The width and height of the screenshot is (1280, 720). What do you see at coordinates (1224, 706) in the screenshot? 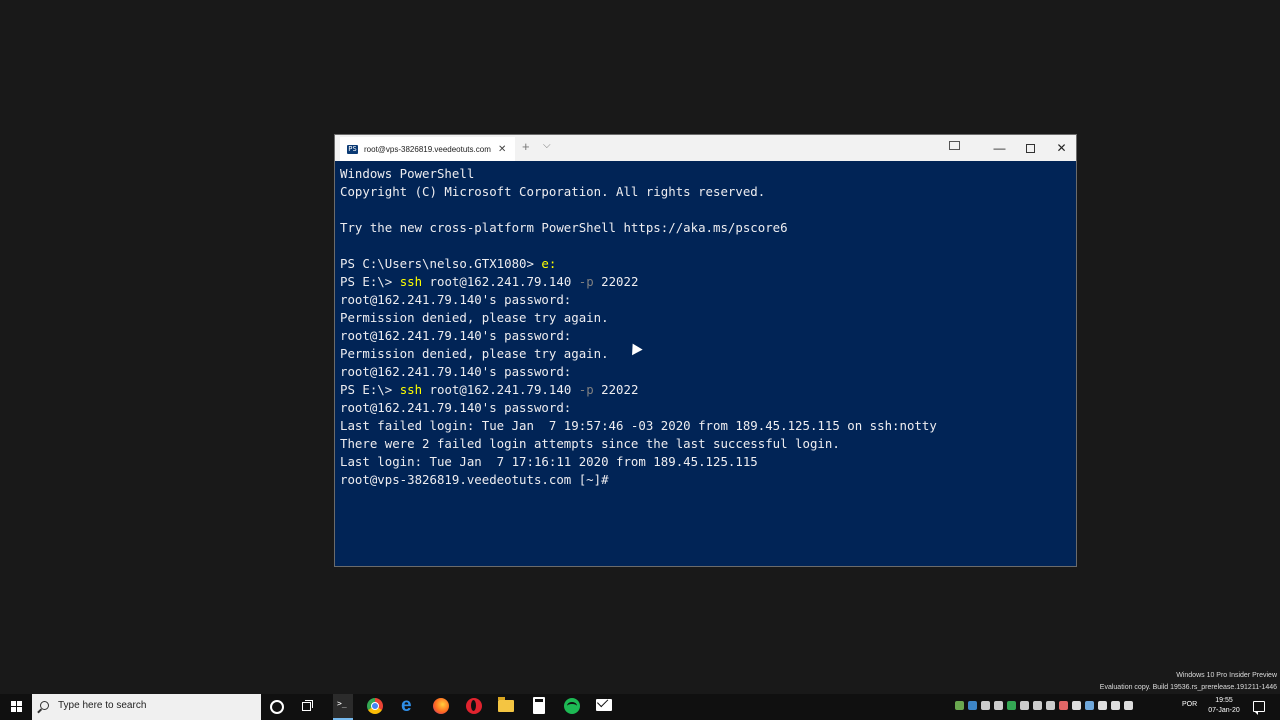
I see `clock: 19:55 07-Jan-20` at bounding box center [1224, 706].